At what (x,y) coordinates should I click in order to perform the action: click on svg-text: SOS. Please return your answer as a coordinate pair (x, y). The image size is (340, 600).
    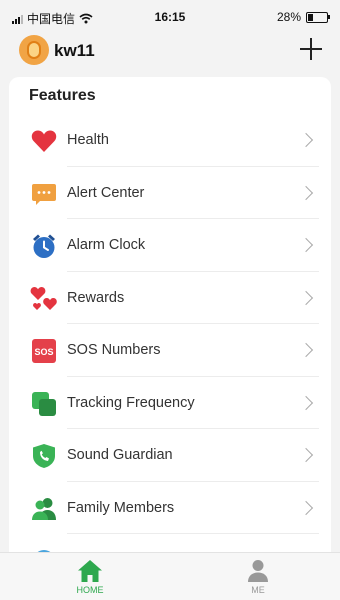
    Looking at the image, I should click on (43, 352).